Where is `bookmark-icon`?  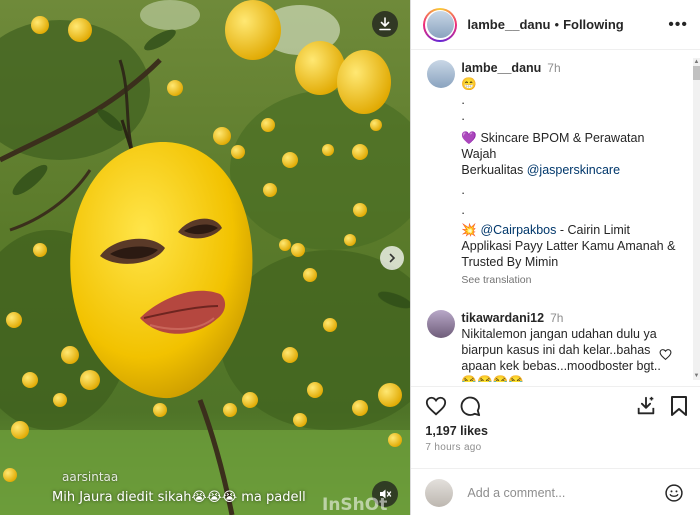 bookmark-icon is located at coordinates (679, 406).